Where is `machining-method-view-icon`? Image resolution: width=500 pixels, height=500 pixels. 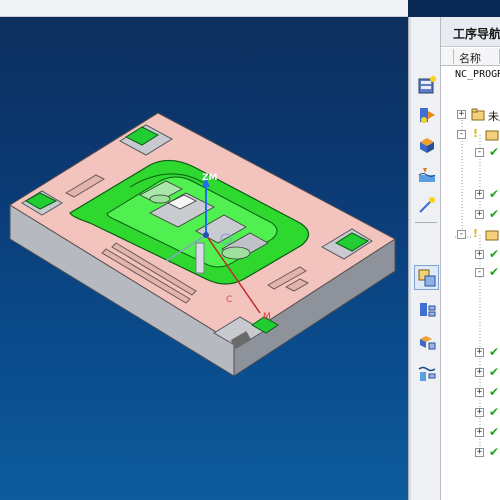
machining-method-view-icon is located at coordinates (426, 373).